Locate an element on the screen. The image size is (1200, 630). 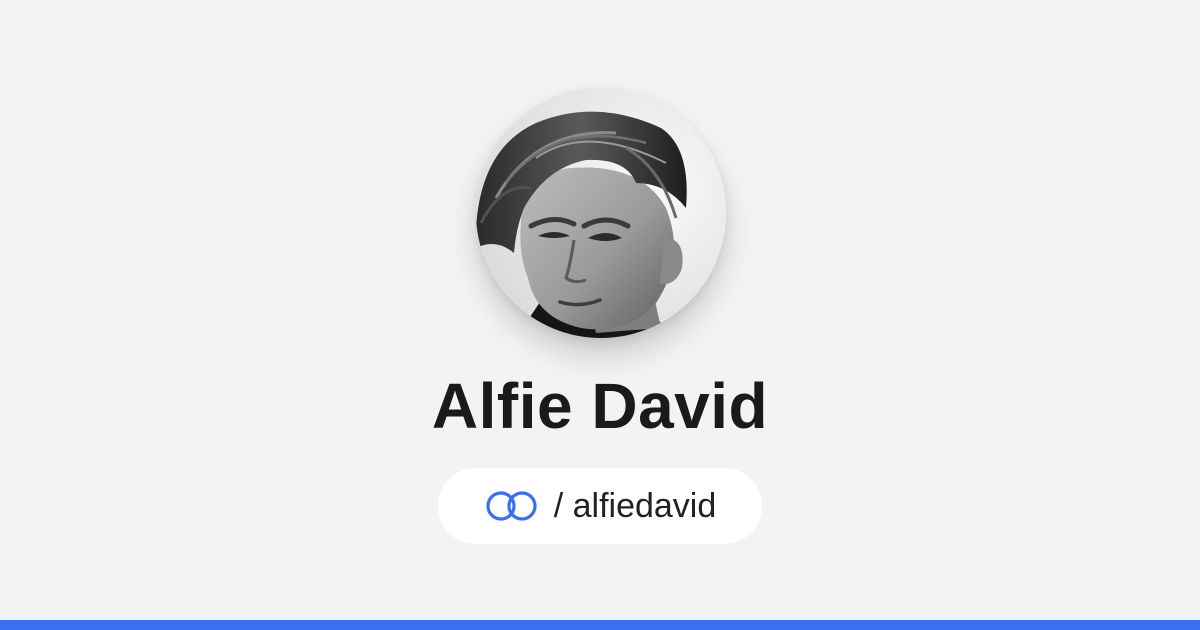
avatar is located at coordinates (601, 213).